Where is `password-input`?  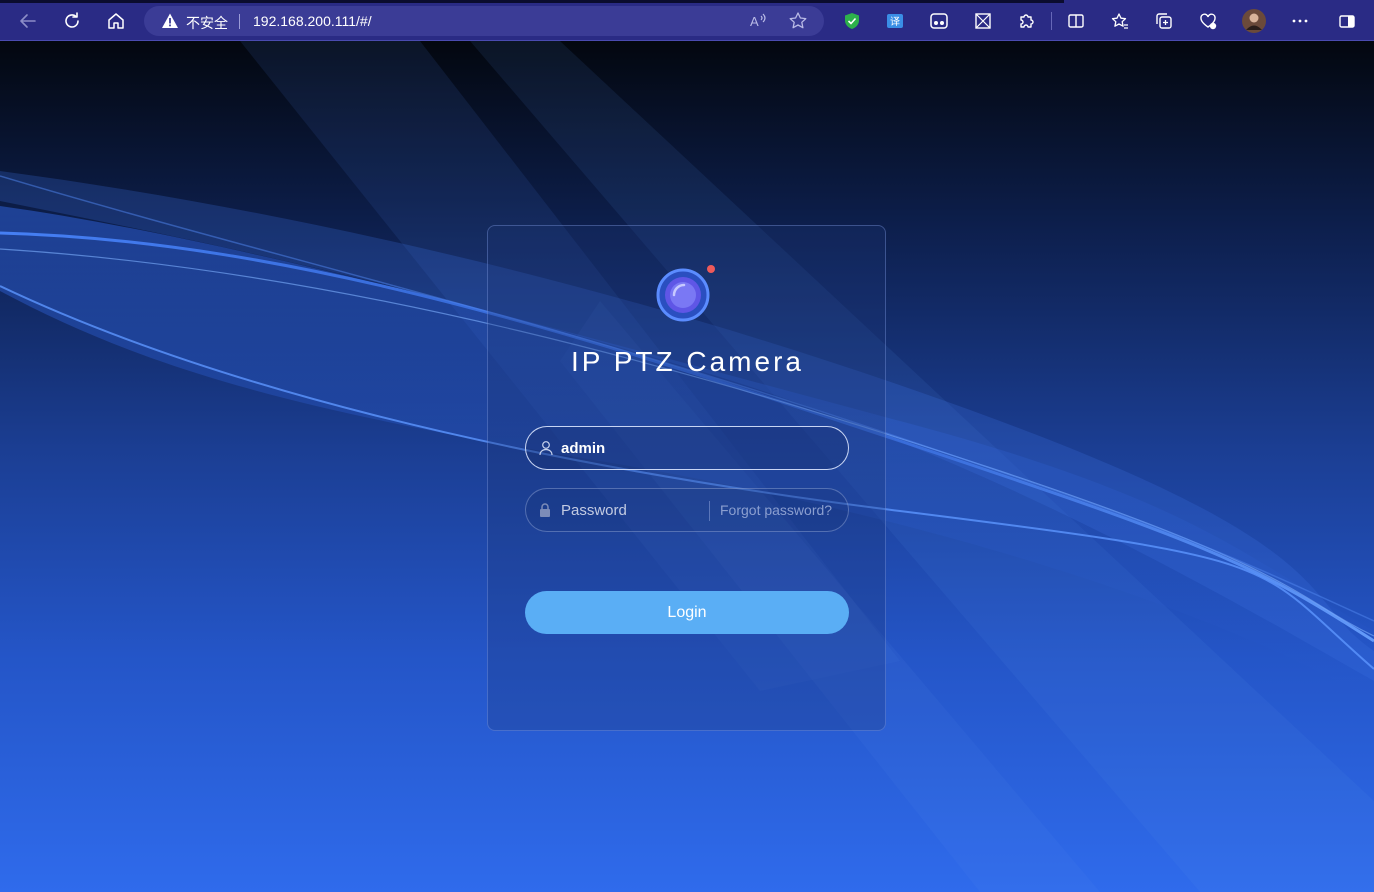 password-input is located at coordinates (646, 510).